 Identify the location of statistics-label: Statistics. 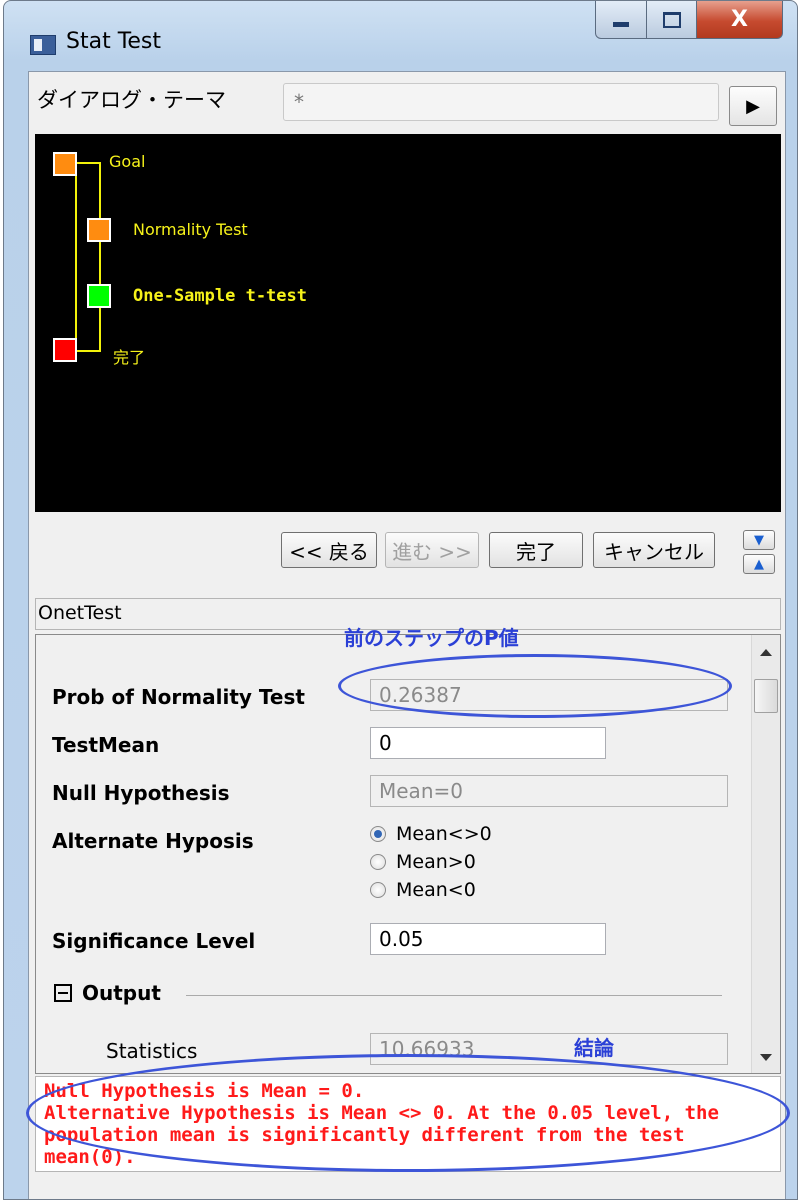
(152, 1051).